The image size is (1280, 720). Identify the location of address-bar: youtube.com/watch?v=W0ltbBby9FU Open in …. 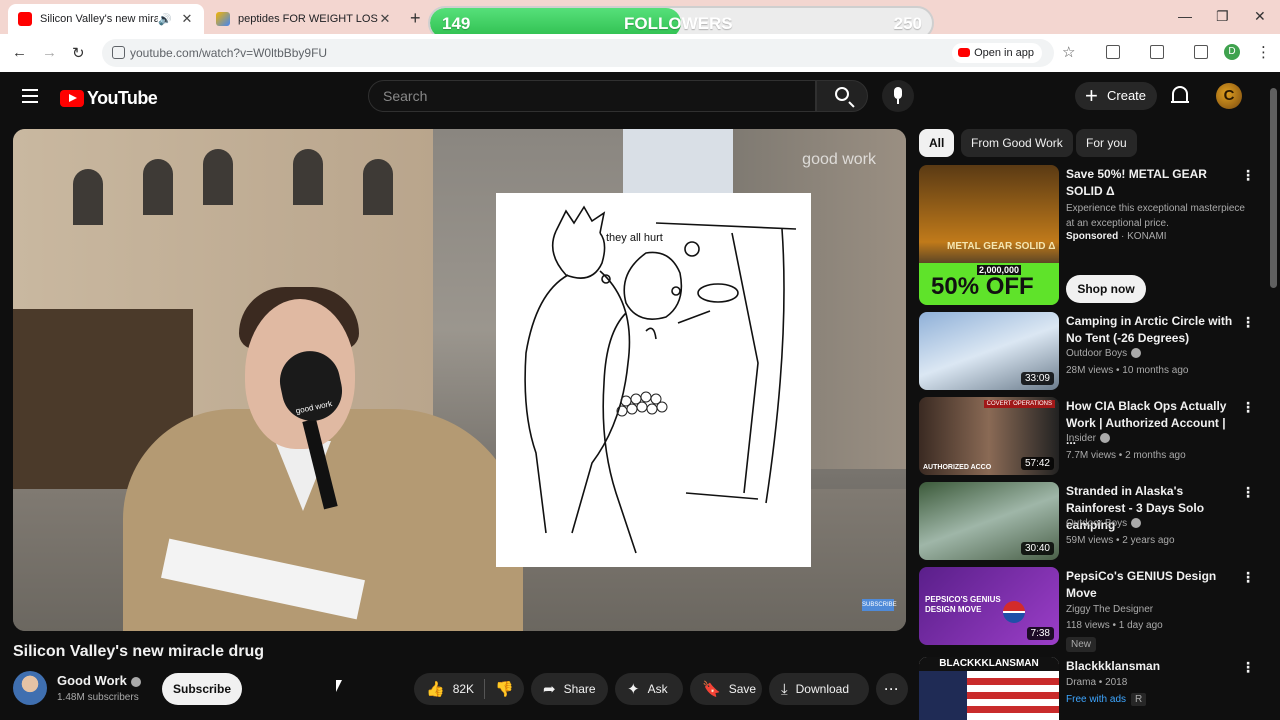
(578, 53).